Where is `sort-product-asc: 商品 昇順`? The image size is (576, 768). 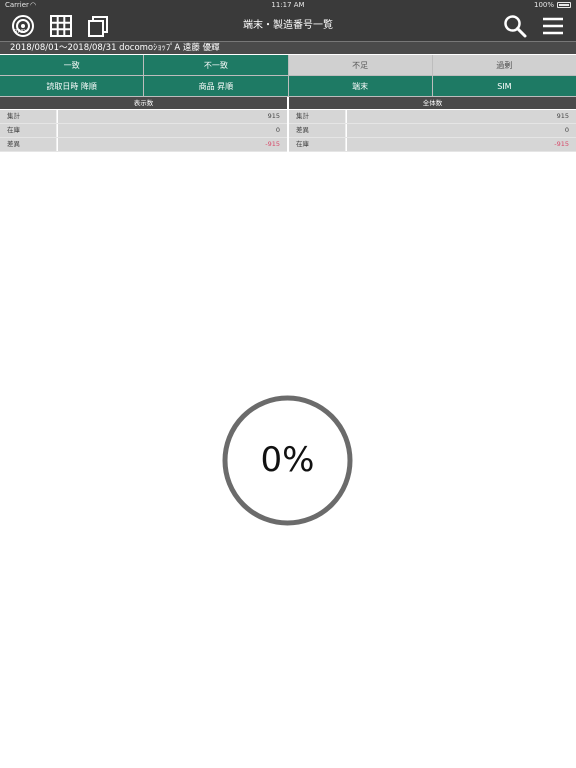 sort-product-asc: 商品 昇順 is located at coordinates (216, 86).